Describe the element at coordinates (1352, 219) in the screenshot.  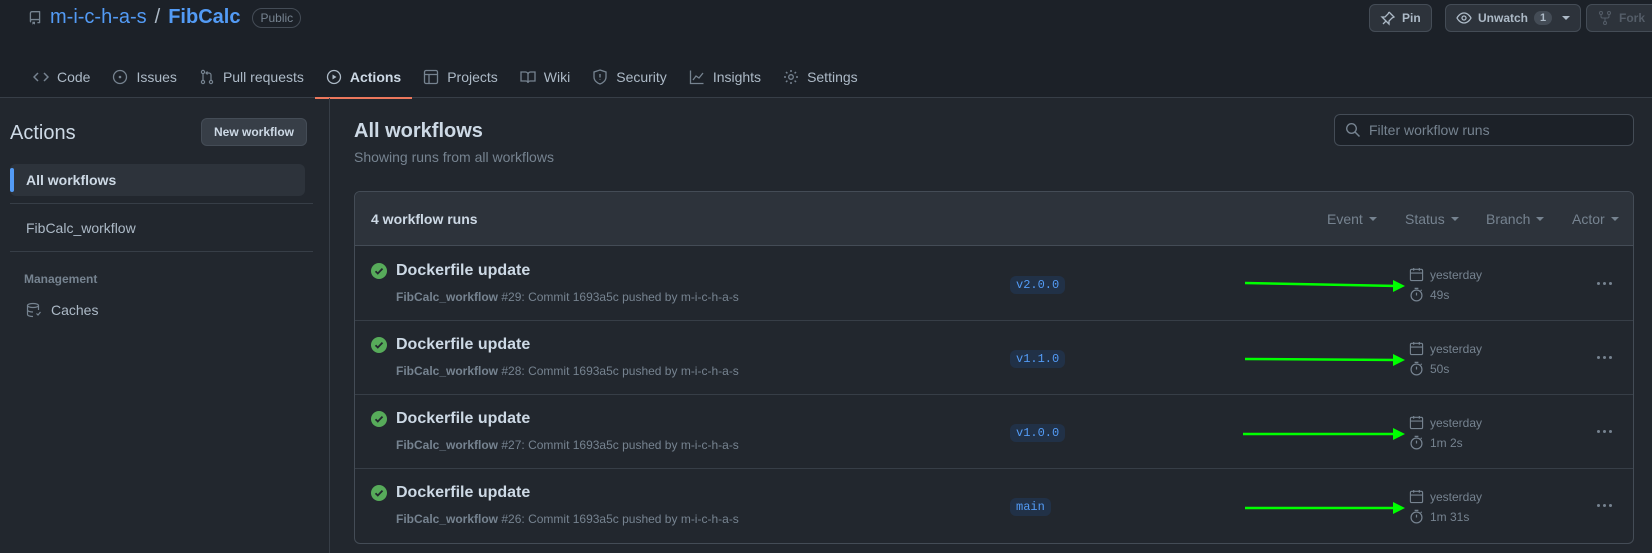
I see `event-filter-dropdown: Event` at that location.